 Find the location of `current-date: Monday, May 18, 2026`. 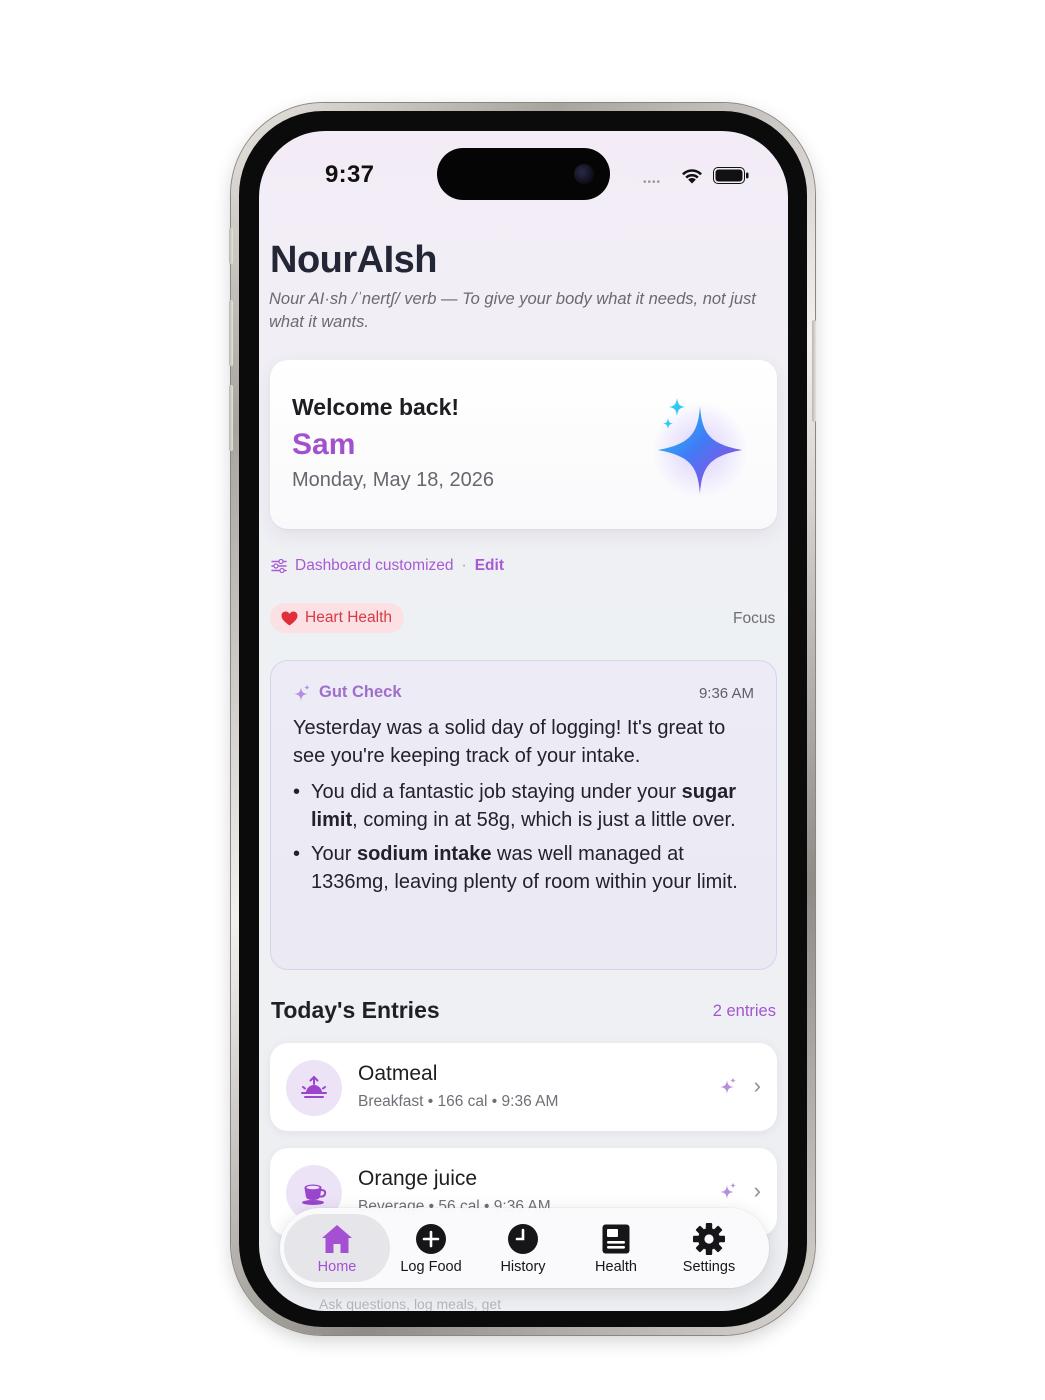

current-date: Monday, May 18, 2026 is located at coordinates (393, 480).